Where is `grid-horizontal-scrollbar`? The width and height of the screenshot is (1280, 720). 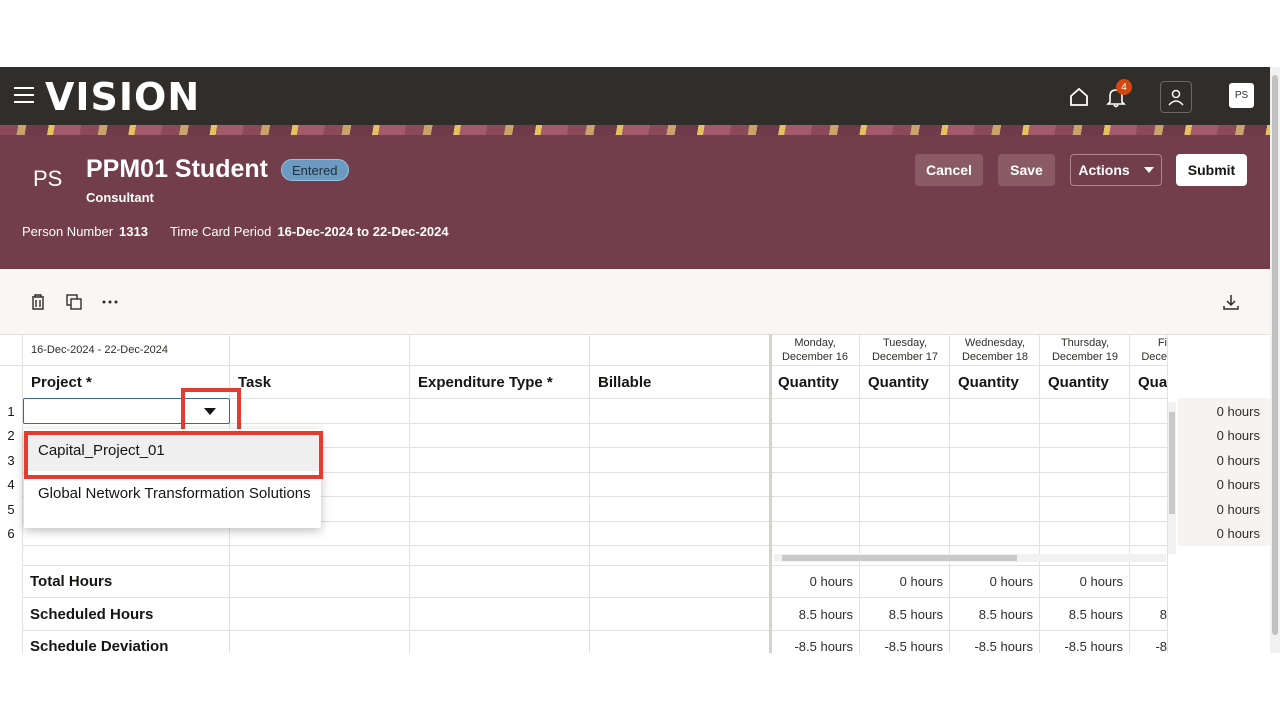
grid-horizontal-scrollbar is located at coordinates (970, 558).